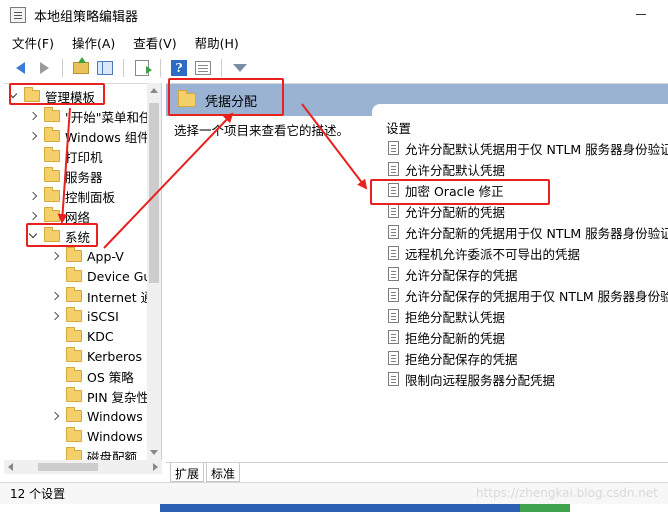 The height and width of the screenshot is (512, 668). Describe the element at coordinates (154, 452) in the screenshot. I see `scroll-down-arrow-icon` at that location.